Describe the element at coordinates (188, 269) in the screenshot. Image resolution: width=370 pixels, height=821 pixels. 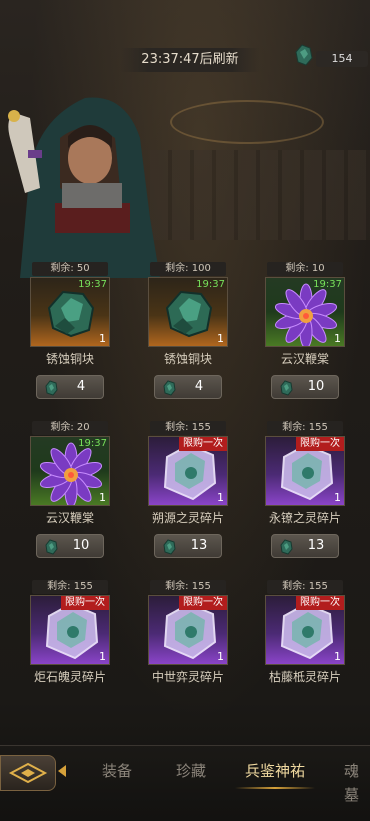
I see `item-stock-remaining: 剩余: 100` at that location.